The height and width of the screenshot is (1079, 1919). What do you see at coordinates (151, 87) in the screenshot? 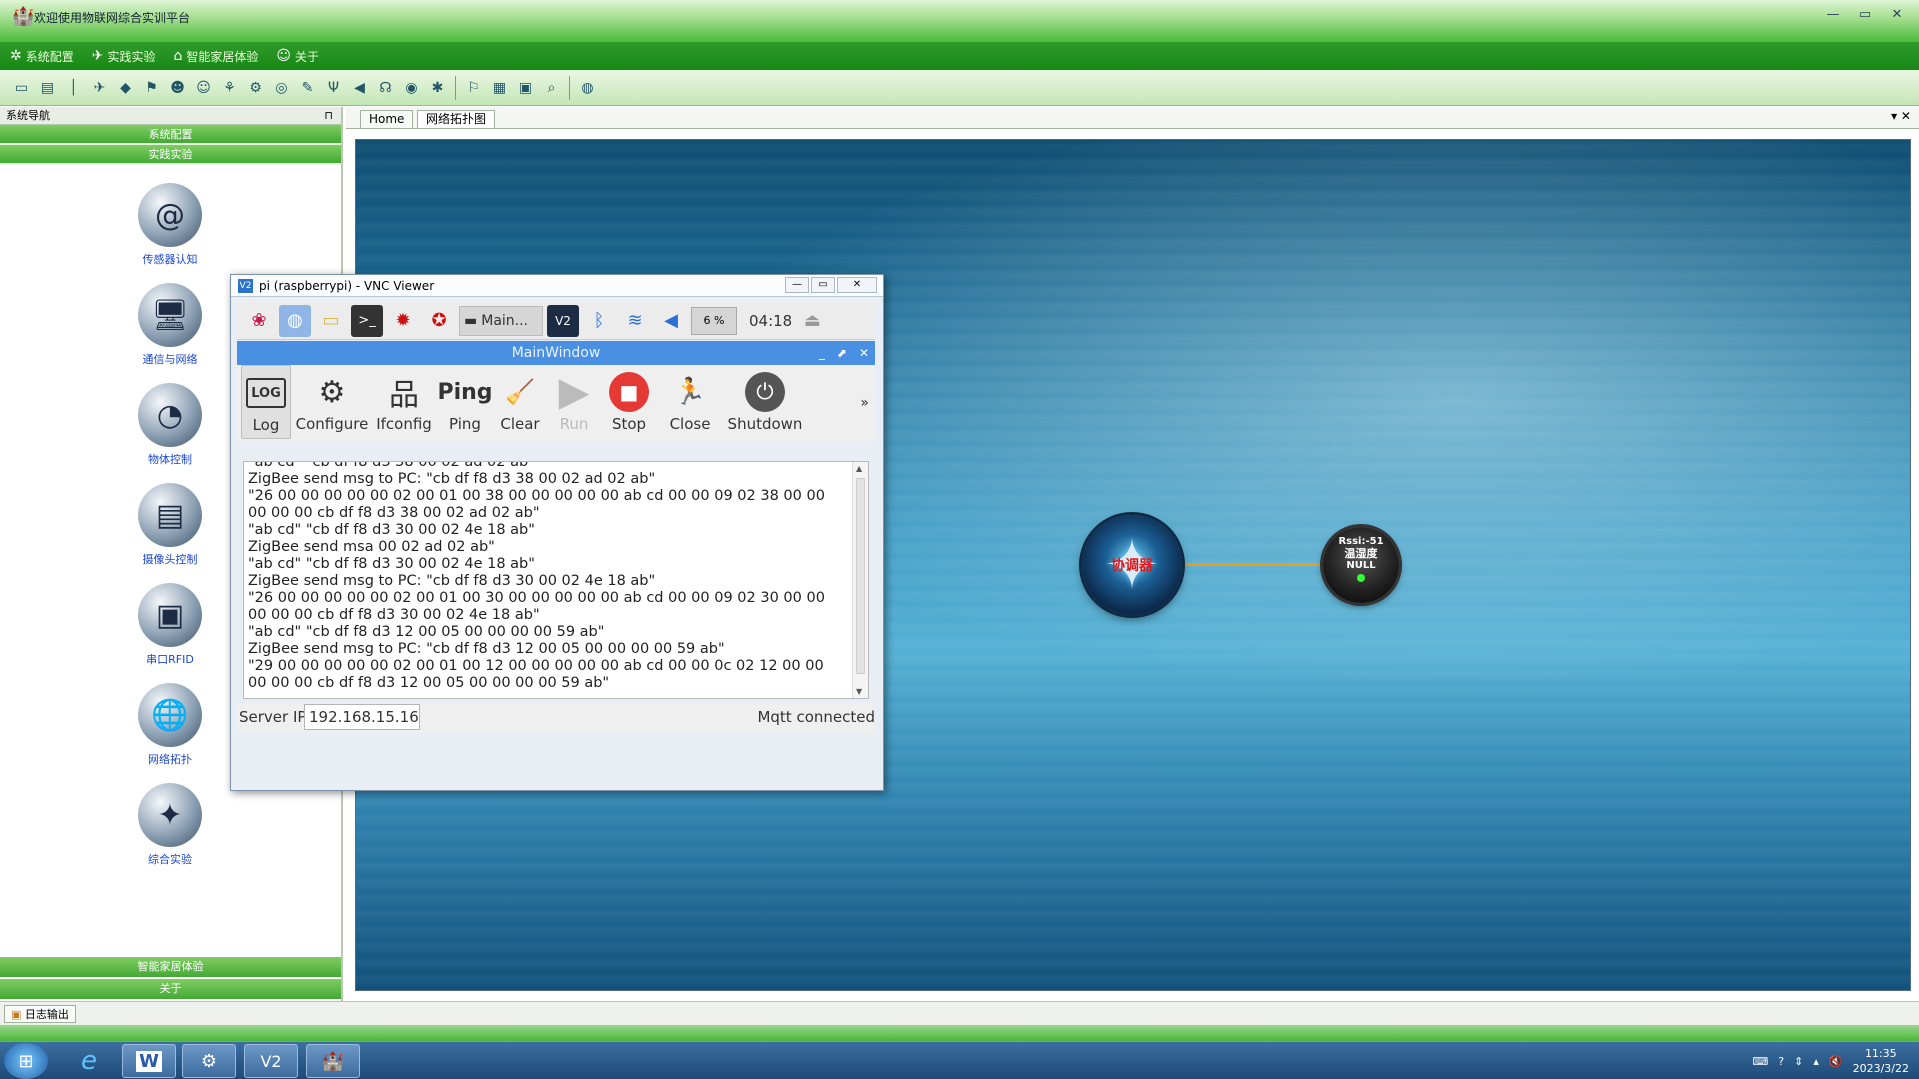
I see `flag-icon: ⚑` at bounding box center [151, 87].